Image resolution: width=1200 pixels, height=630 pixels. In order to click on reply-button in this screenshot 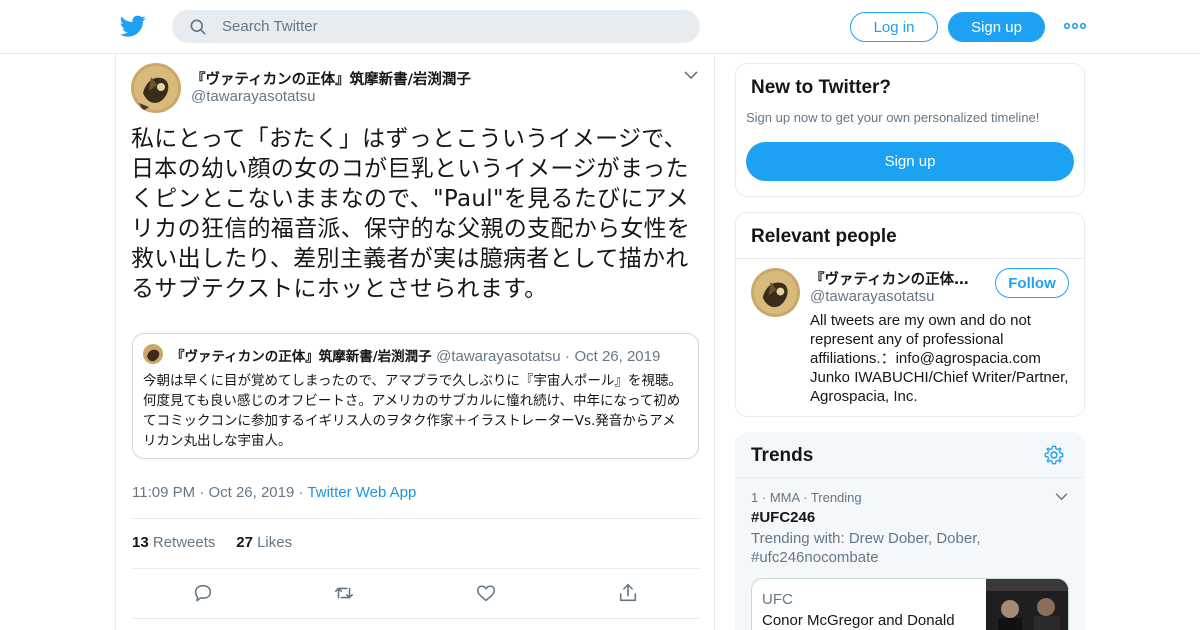, I will do `click(203, 595)`.